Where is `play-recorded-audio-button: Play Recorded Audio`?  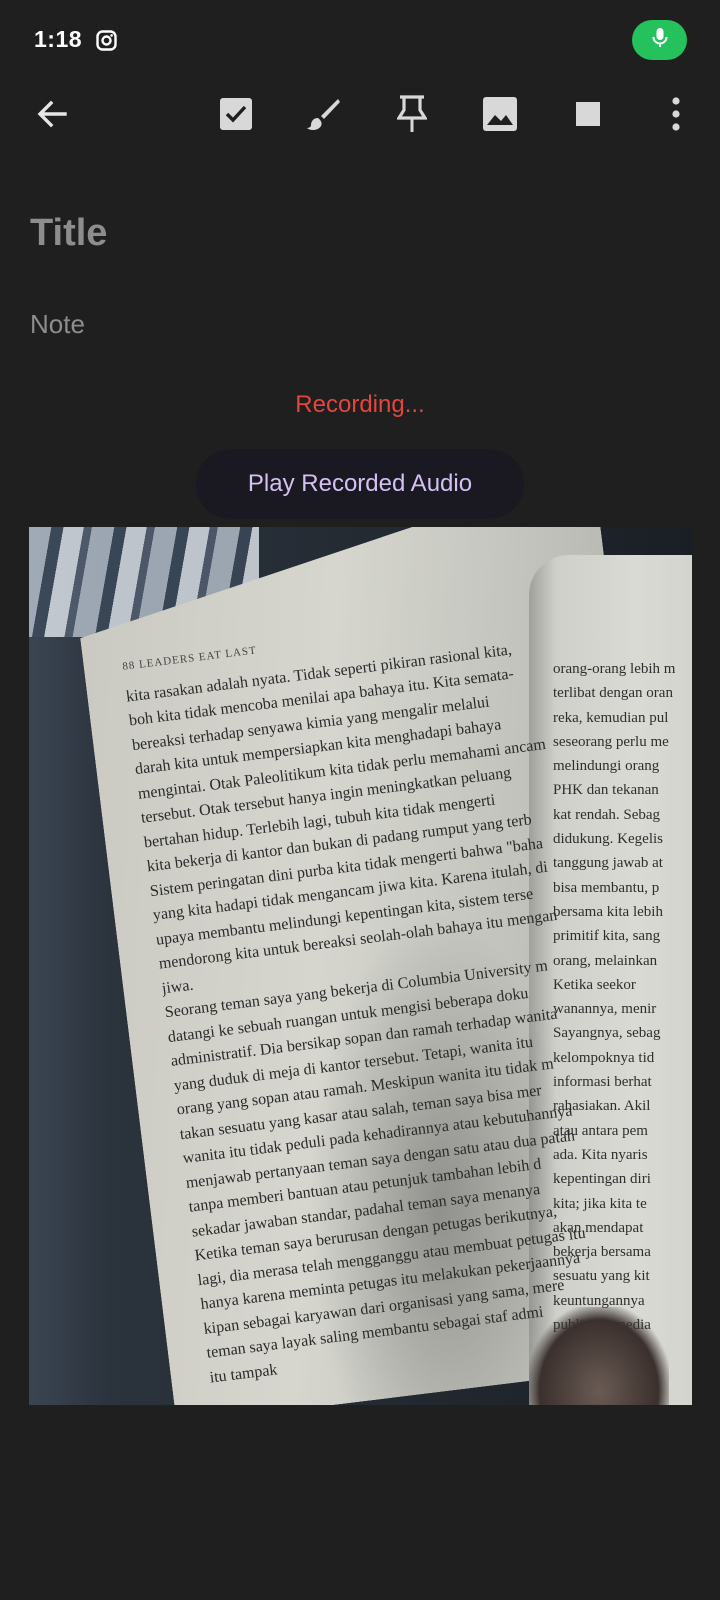 play-recorded-audio-button: Play Recorded Audio is located at coordinates (360, 484).